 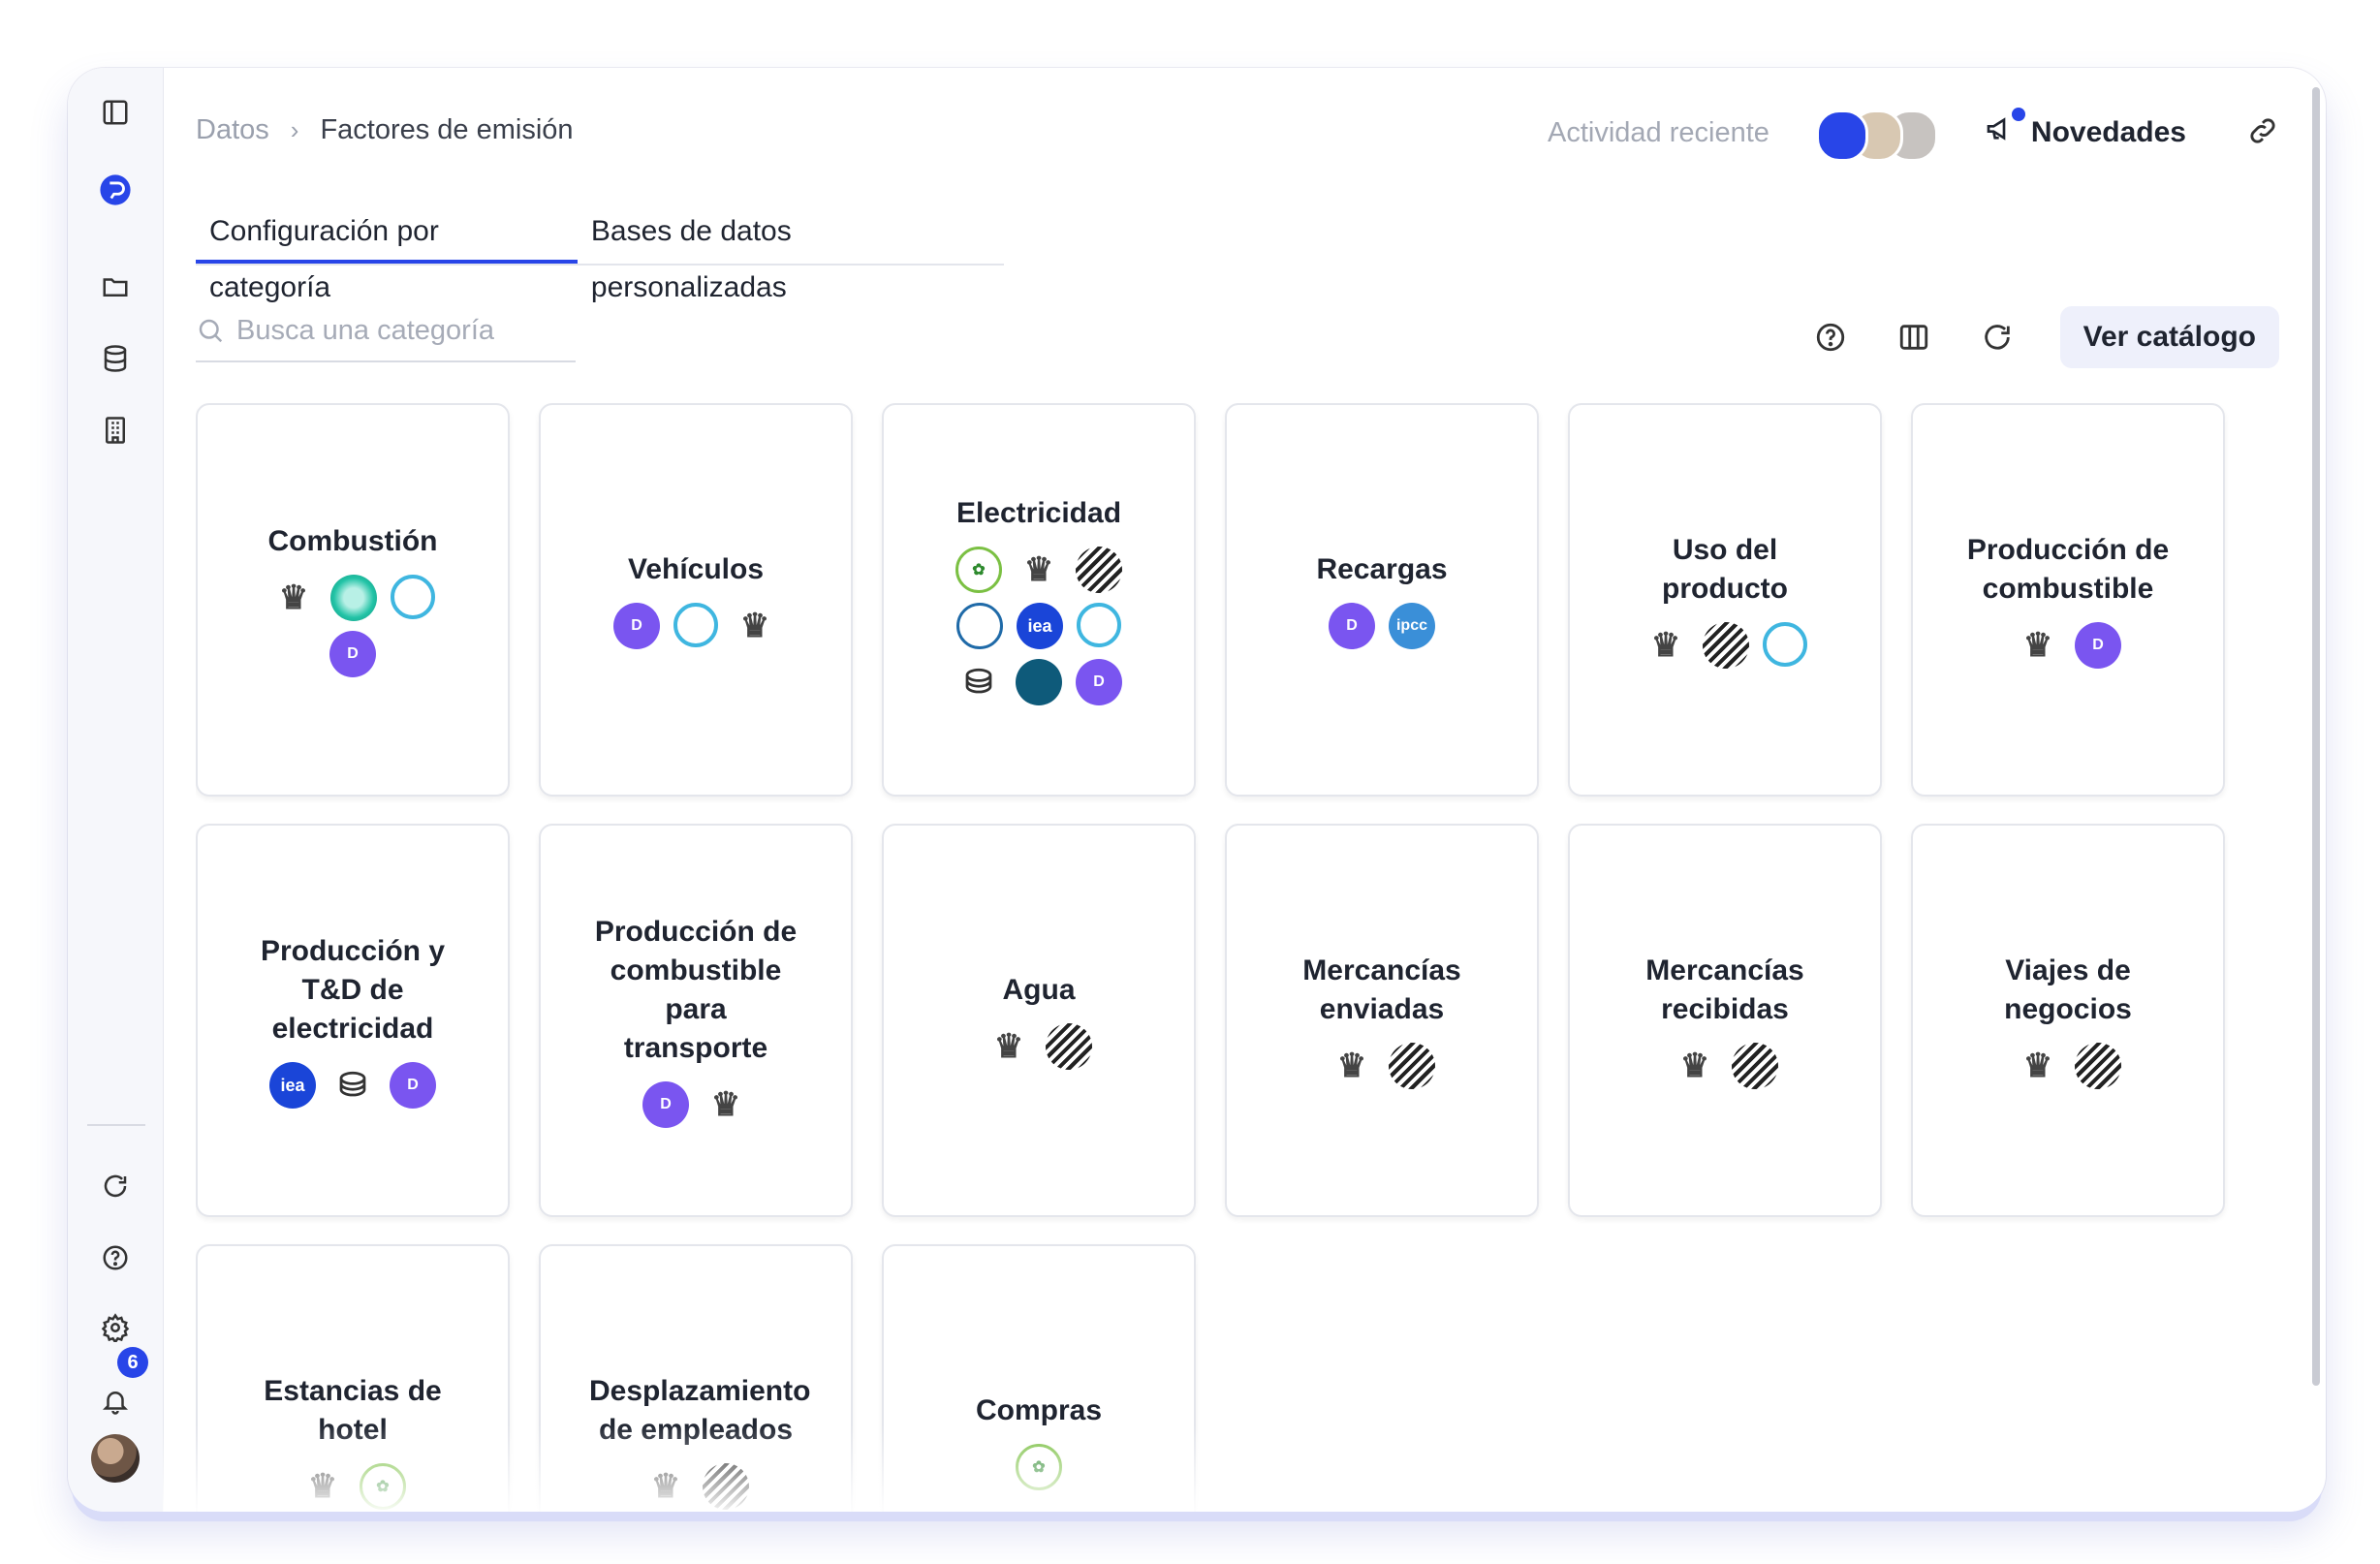 I want to click on category-card: Electricidad ✿ ♛ iea ⛁ D, so click(x=1039, y=600).